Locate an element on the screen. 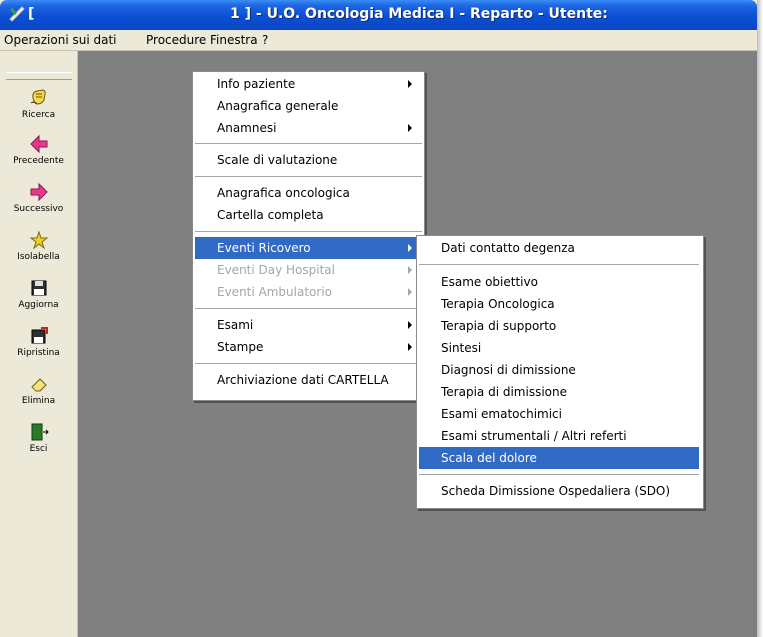 The image size is (763, 637). ripristina-label: Ripristina is located at coordinates (38, 353).